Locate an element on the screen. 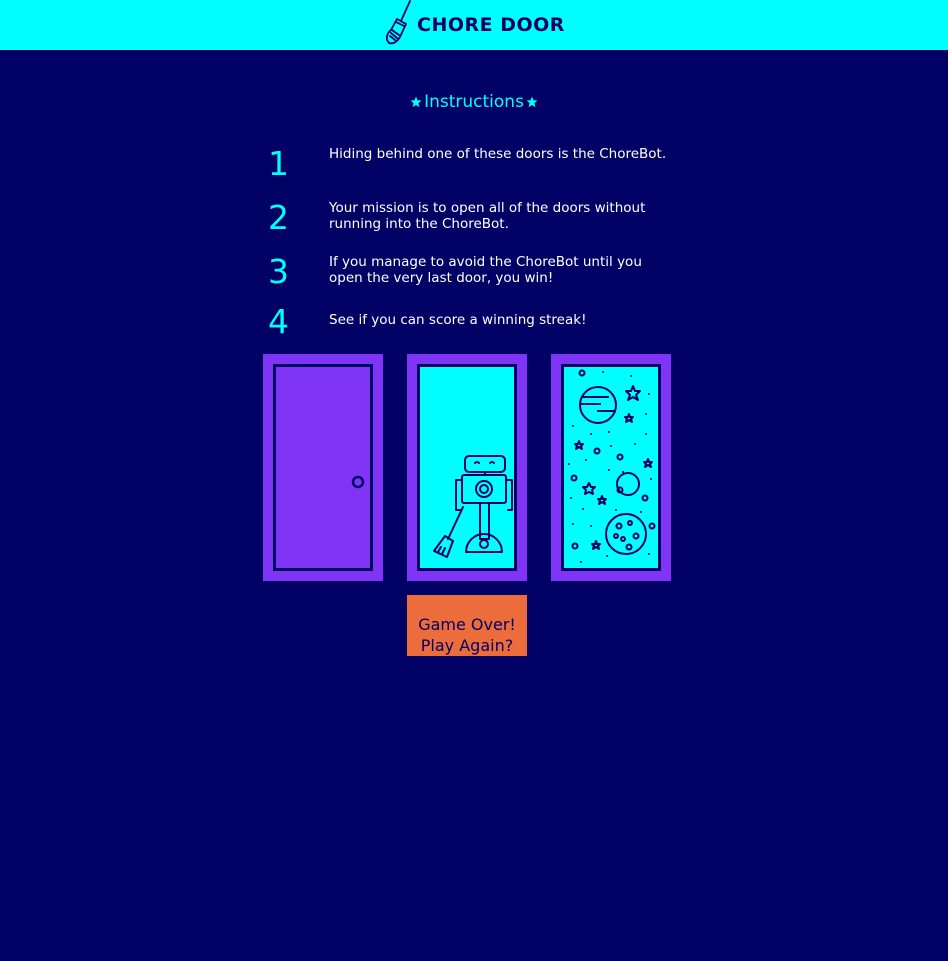 The height and width of the screenshot is (961, 948). chorebot-robot-image is located at coordinates (467, 467).